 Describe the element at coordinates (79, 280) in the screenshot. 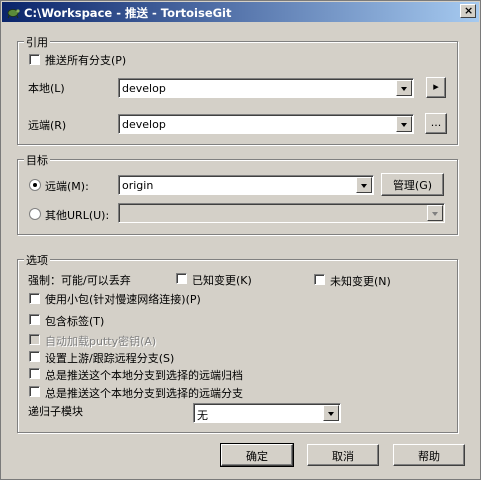

I see `force-label: 强制：可能/可以丢弃` at that location.